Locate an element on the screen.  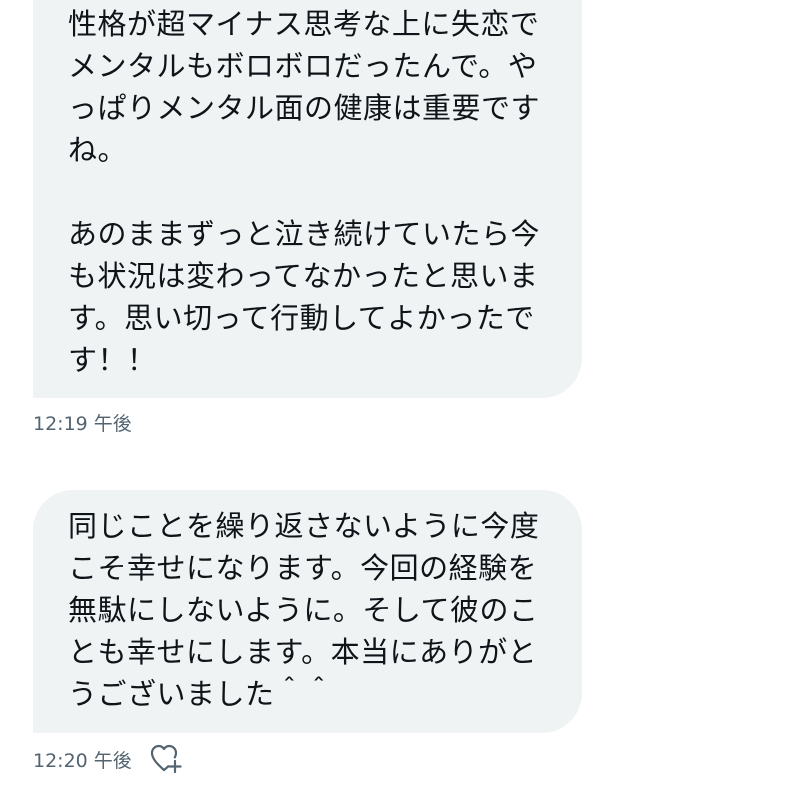
message-line: す。思い切って行動してよかったで is located at coordinates (301, 318).